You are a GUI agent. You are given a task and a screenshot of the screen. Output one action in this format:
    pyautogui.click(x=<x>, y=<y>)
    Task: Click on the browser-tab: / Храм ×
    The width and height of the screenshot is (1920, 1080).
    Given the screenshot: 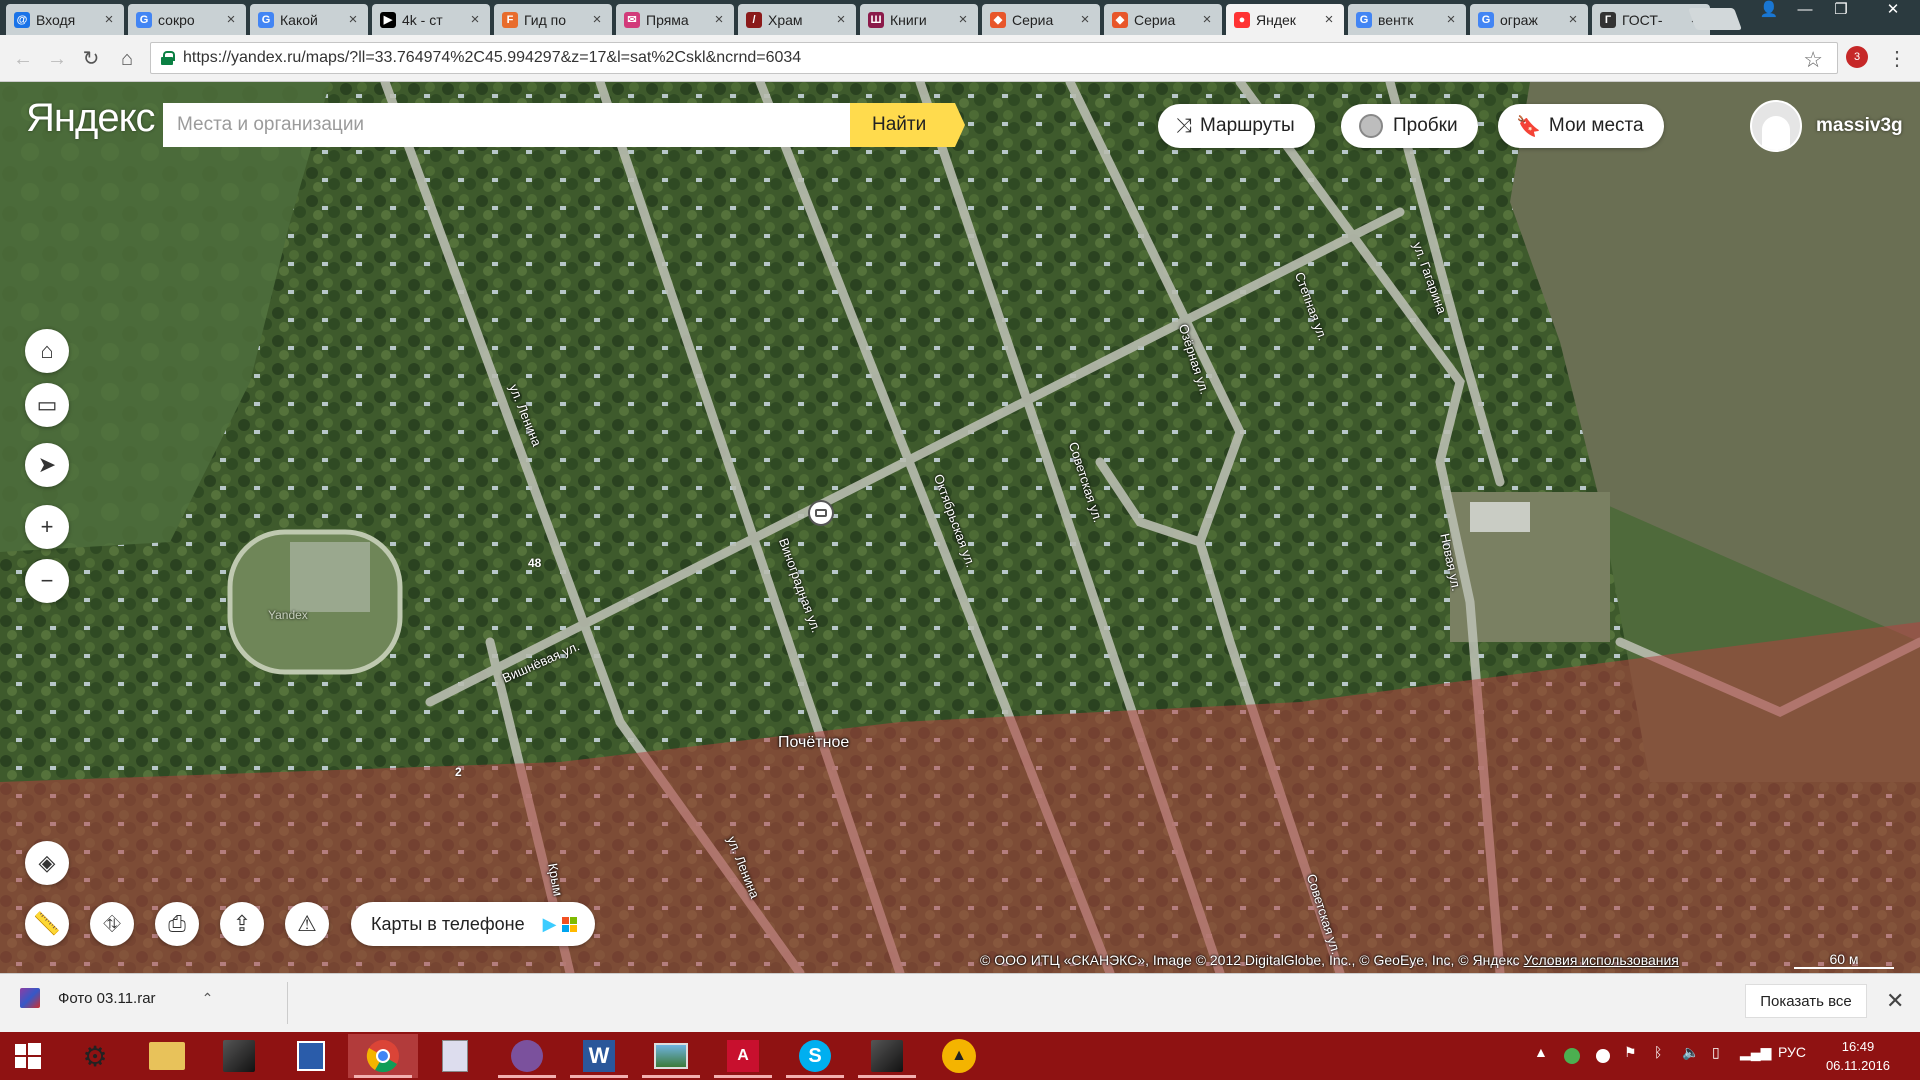 What is the action you would take?
    pyautogui.click(x=797, y=19)
    